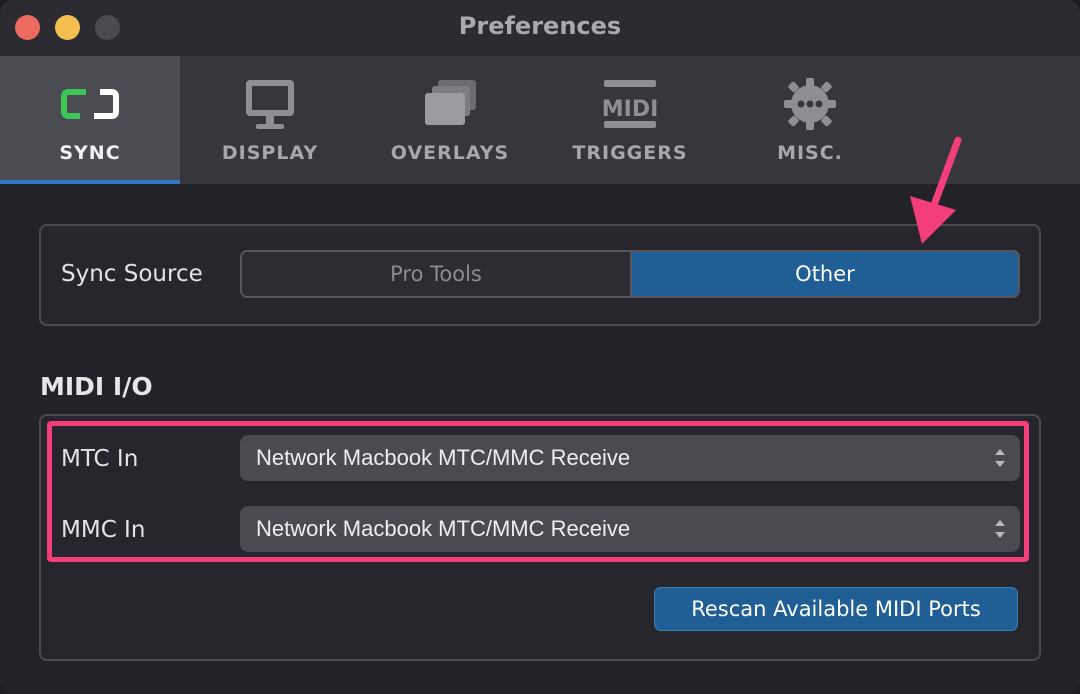 This screenshot has height=694, width=1080. Describe the element at coordinates (270, 153) in the screenshot. I see `tab-display-label: DISPLAY` at that location.